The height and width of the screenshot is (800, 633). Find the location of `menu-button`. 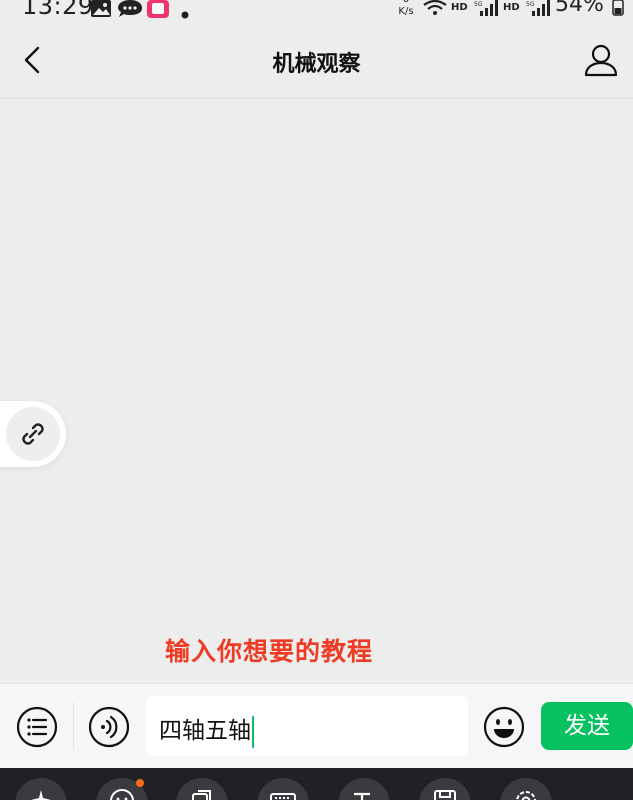

menu-button is located at coordinates (37, 727).